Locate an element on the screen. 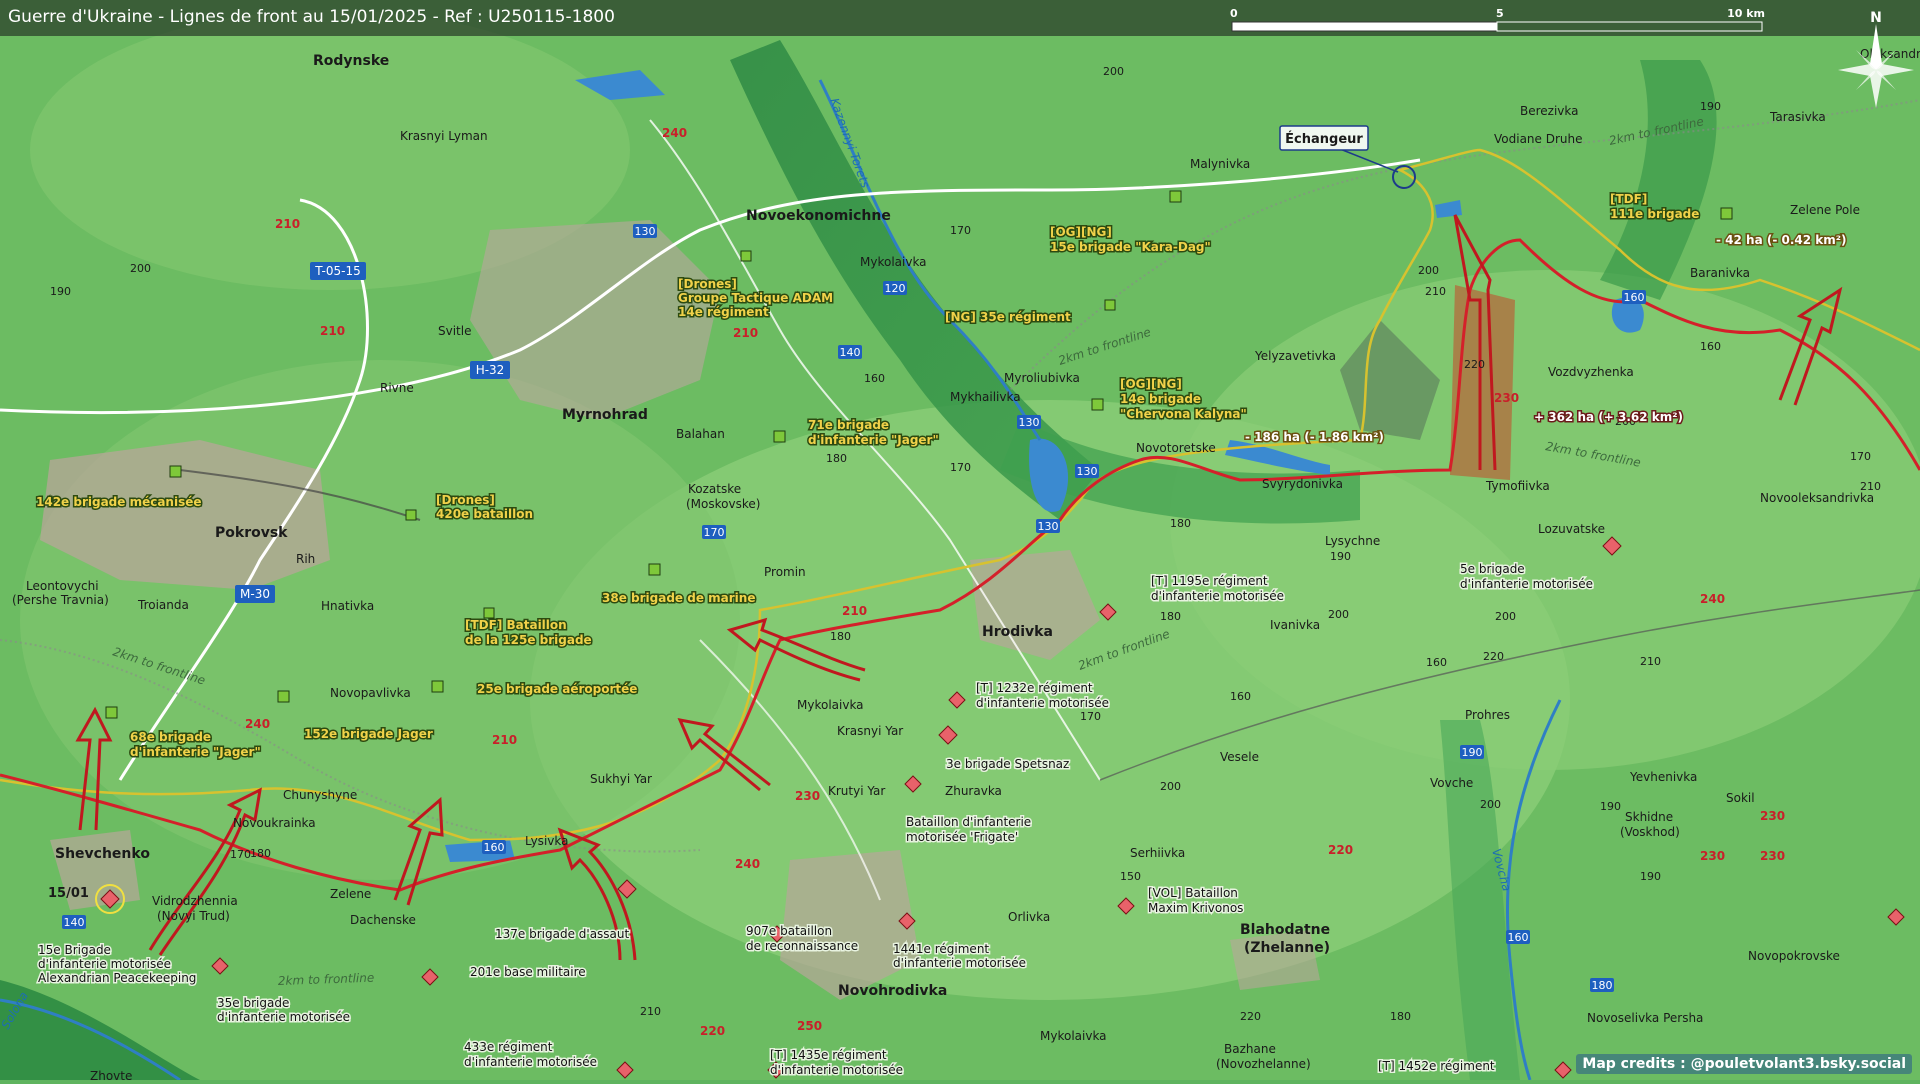 The image size is (1920, 1084). map-credits: Map credits : @pouletvolant3.bsky.social is located at coordinates (1744, 1064).